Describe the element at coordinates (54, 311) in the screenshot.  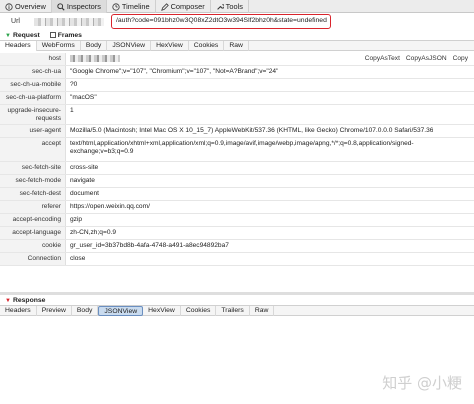
I see `response-tab-preview: Preview` at that location.